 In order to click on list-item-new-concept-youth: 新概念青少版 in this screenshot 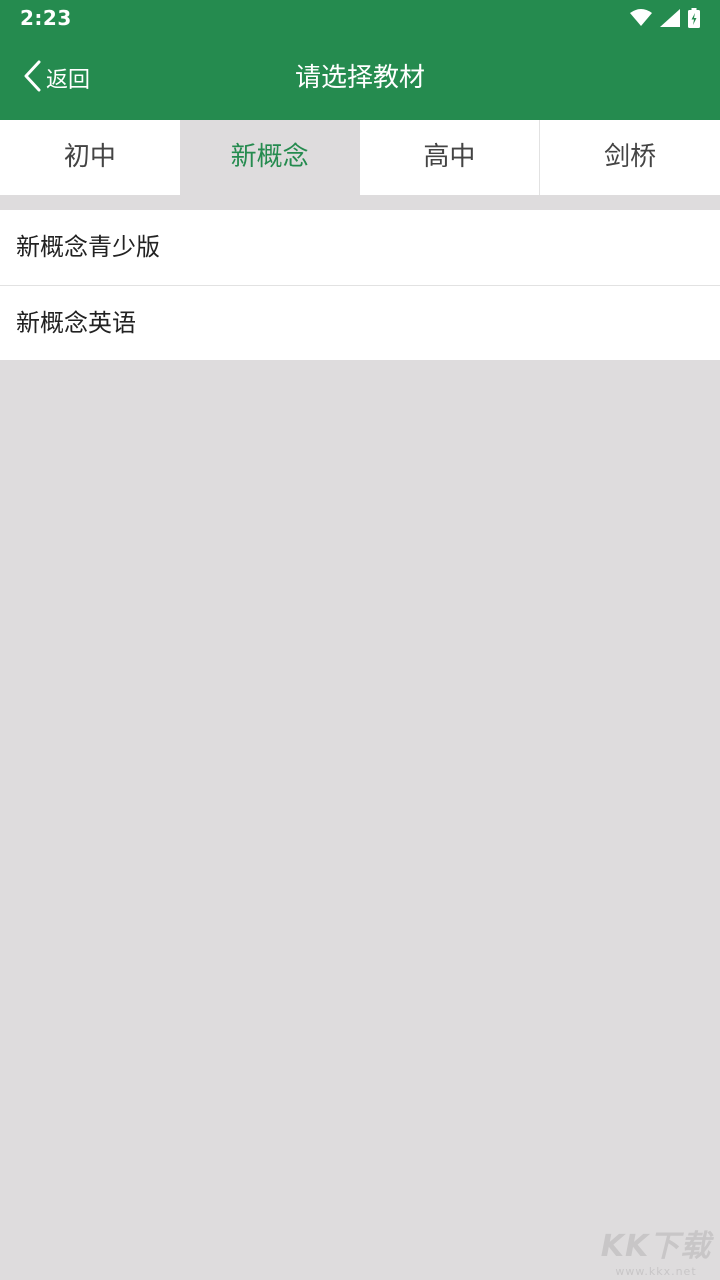, I will do `click(360, 247)`.